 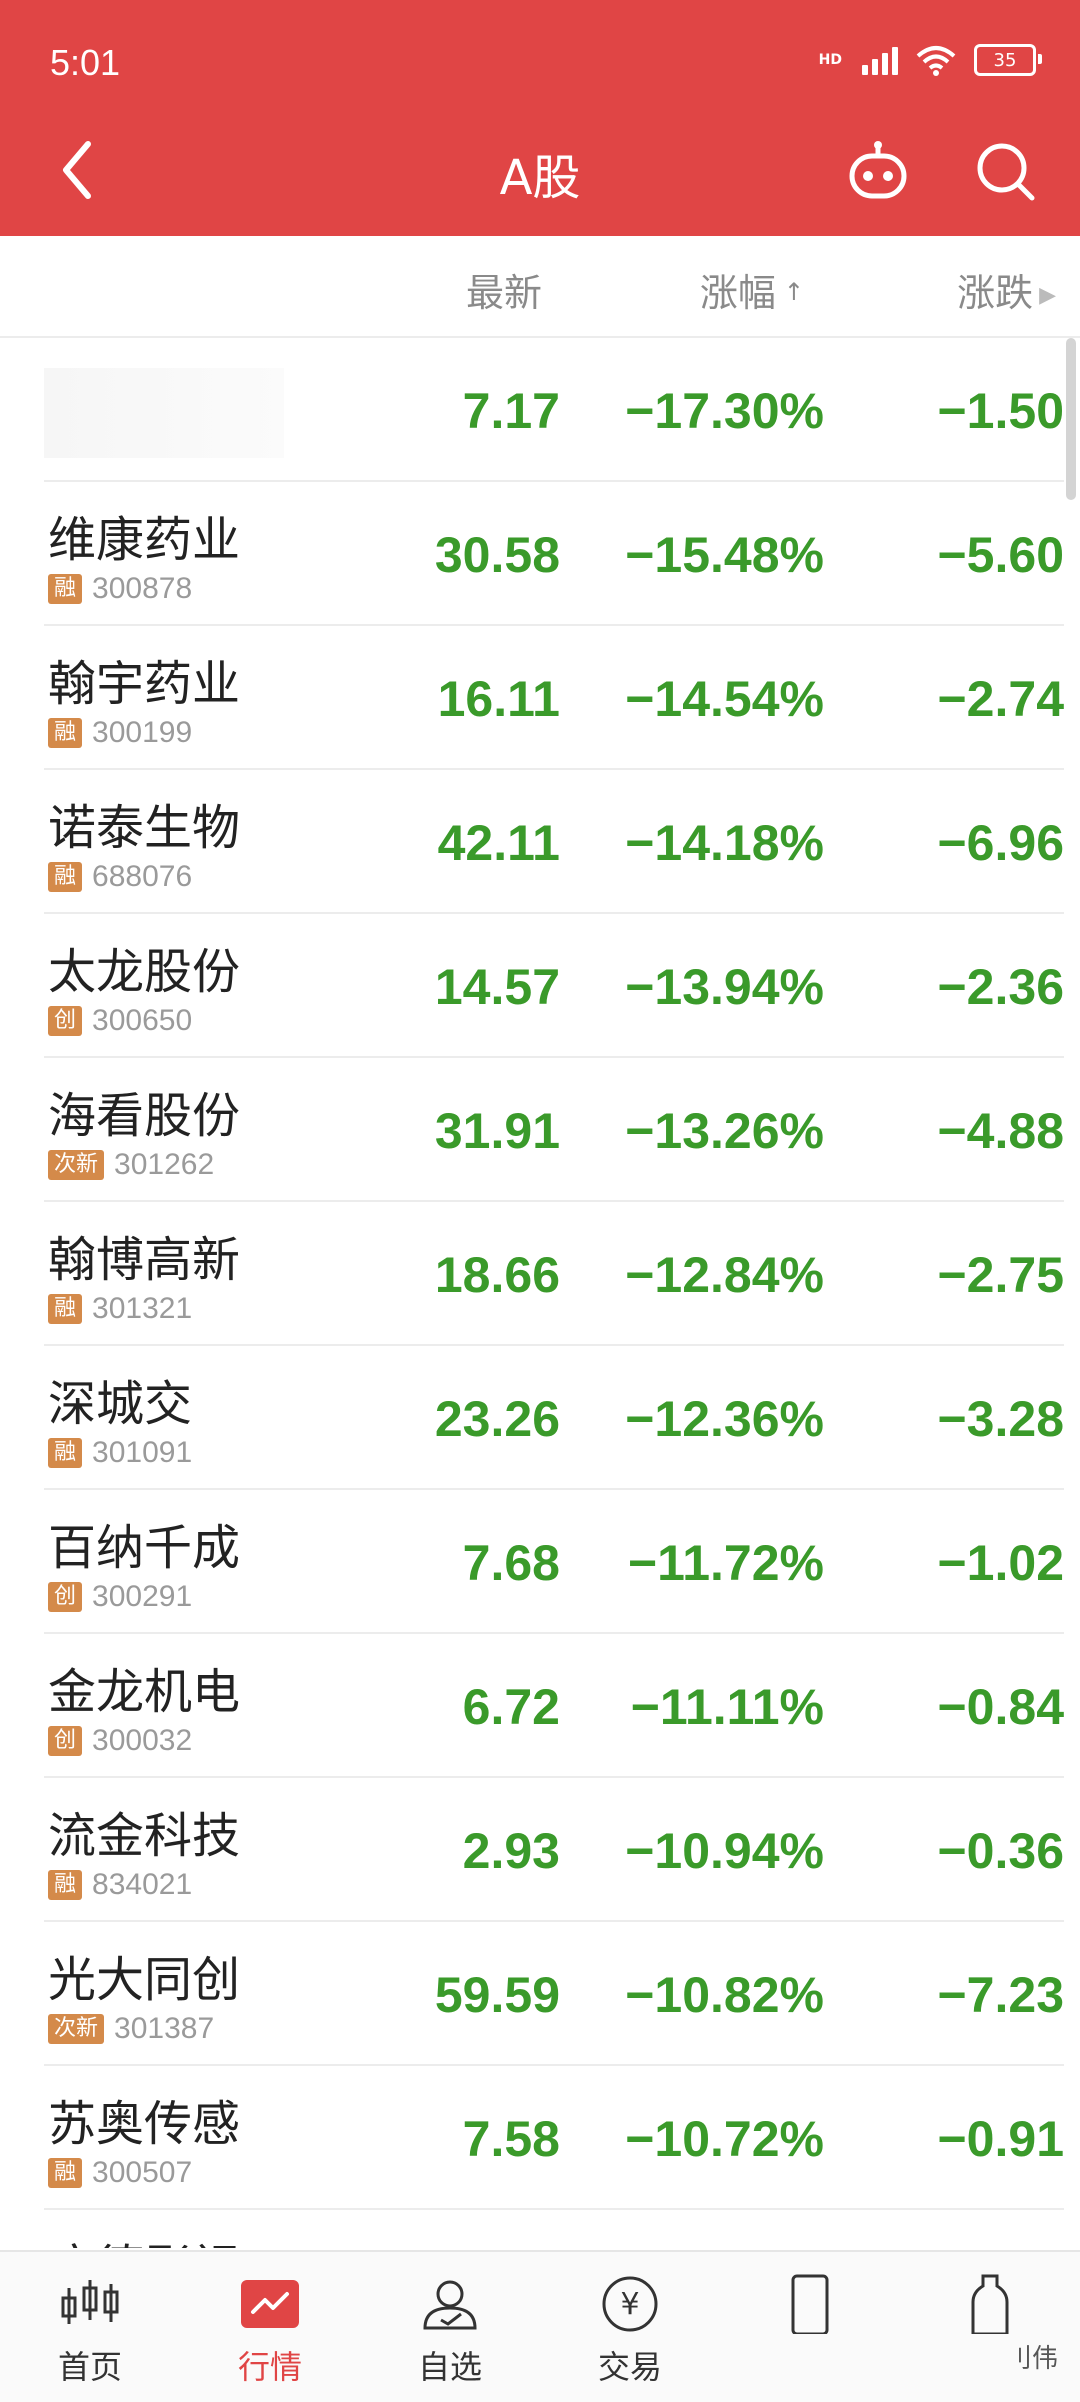 What do you see at coordinates (540, 178) in the screenshot?
I see `page-title: A股` at bounding box center [540, 178].